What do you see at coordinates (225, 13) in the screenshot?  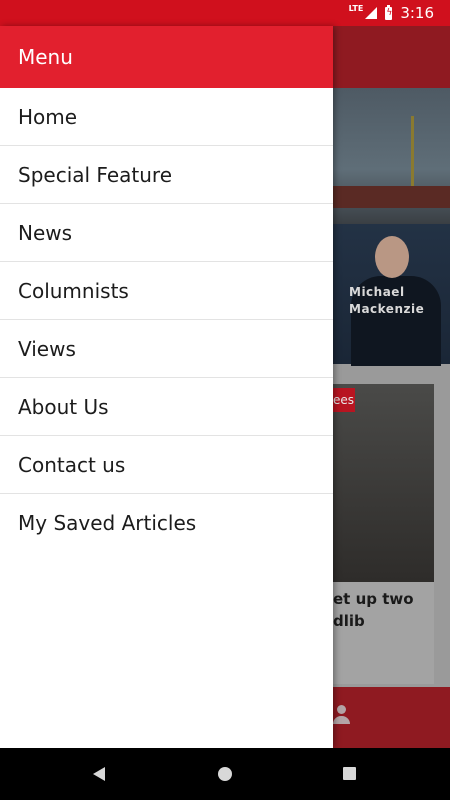 I see `status-bar: LTE ϟ 3:16` at bounding box center [225, 13].